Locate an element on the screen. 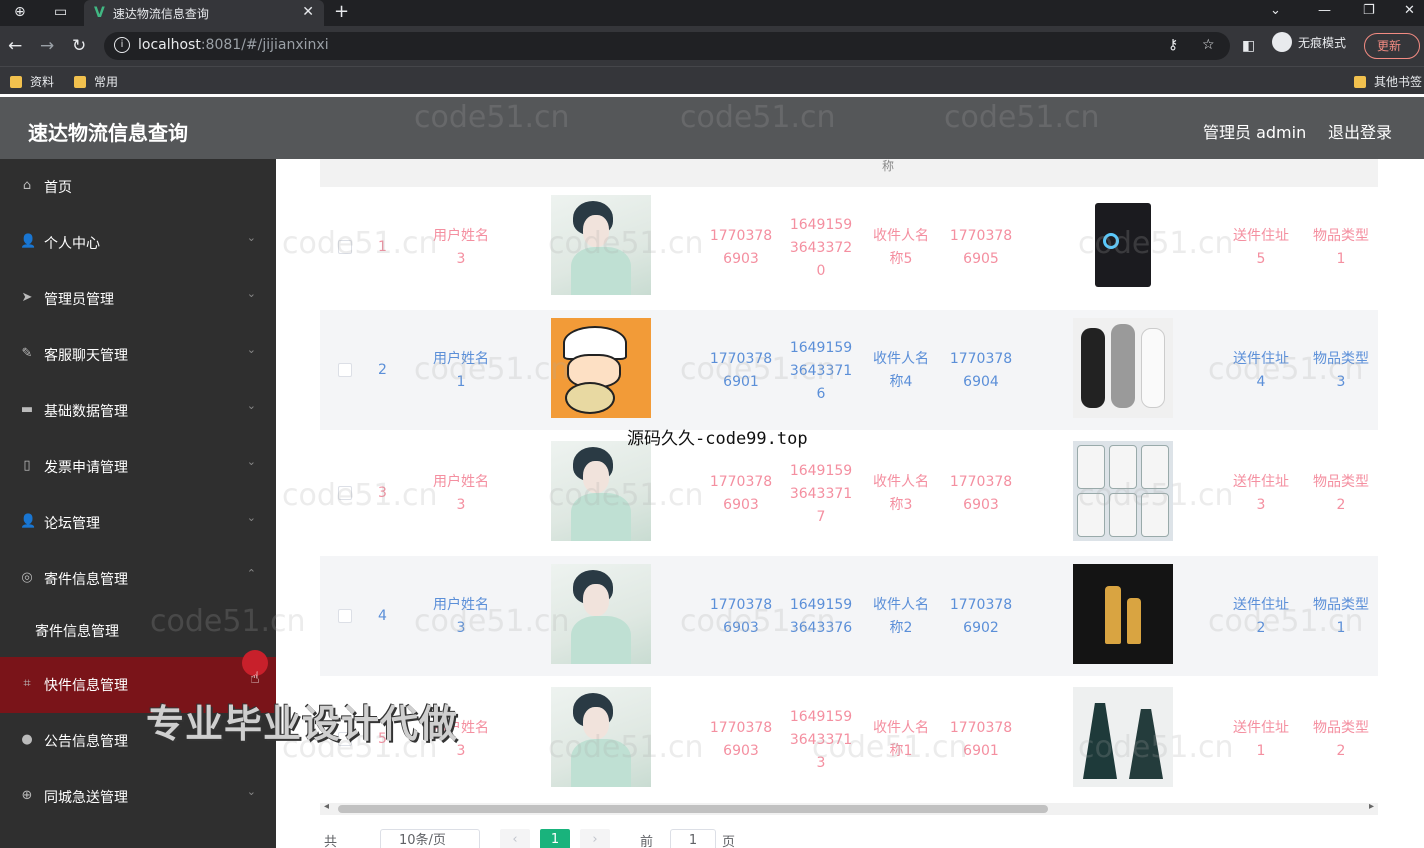 Image resolution: width=1424 pixels, height=848 pixels. cell-phone: 1770378 6901 is located at coordinates (741, 370).